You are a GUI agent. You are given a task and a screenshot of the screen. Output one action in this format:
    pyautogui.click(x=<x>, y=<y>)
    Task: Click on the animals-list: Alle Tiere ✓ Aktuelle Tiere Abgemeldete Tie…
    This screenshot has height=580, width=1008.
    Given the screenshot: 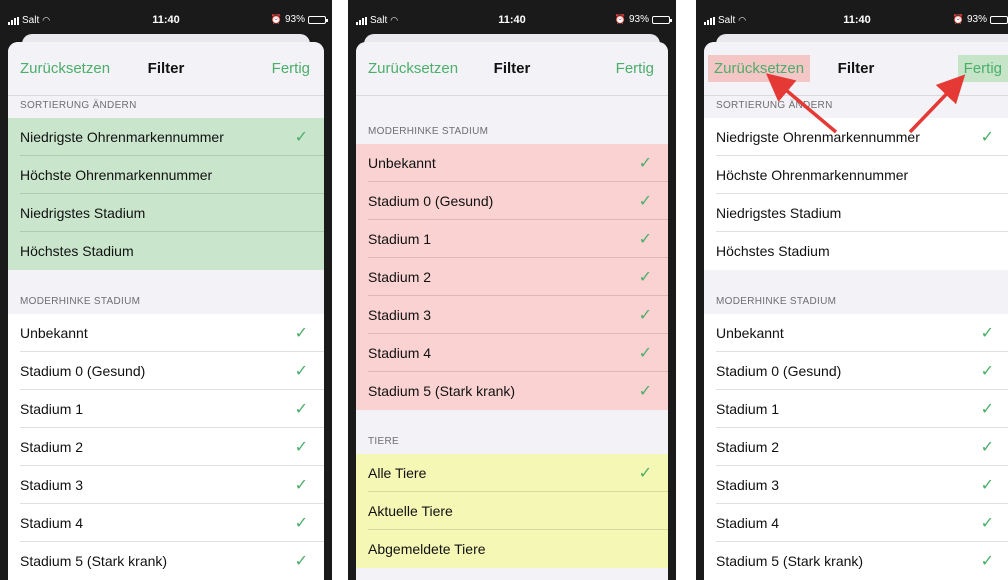 What is the action you would take?
    pyautogui.click(x=512, y=511)
    